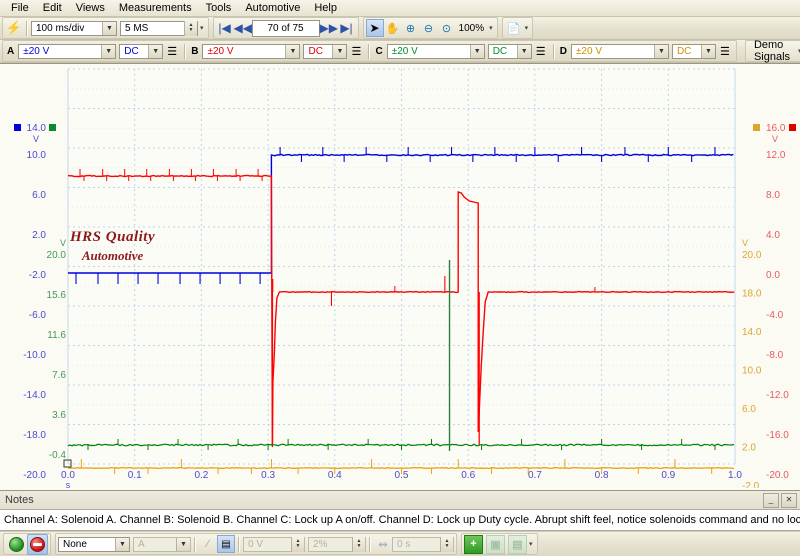 The height and width of the screenshot is (556, 800). Describe the element at coordinates (59, 375) in the screenshot. I see `svg-text: 7.6` at that location.